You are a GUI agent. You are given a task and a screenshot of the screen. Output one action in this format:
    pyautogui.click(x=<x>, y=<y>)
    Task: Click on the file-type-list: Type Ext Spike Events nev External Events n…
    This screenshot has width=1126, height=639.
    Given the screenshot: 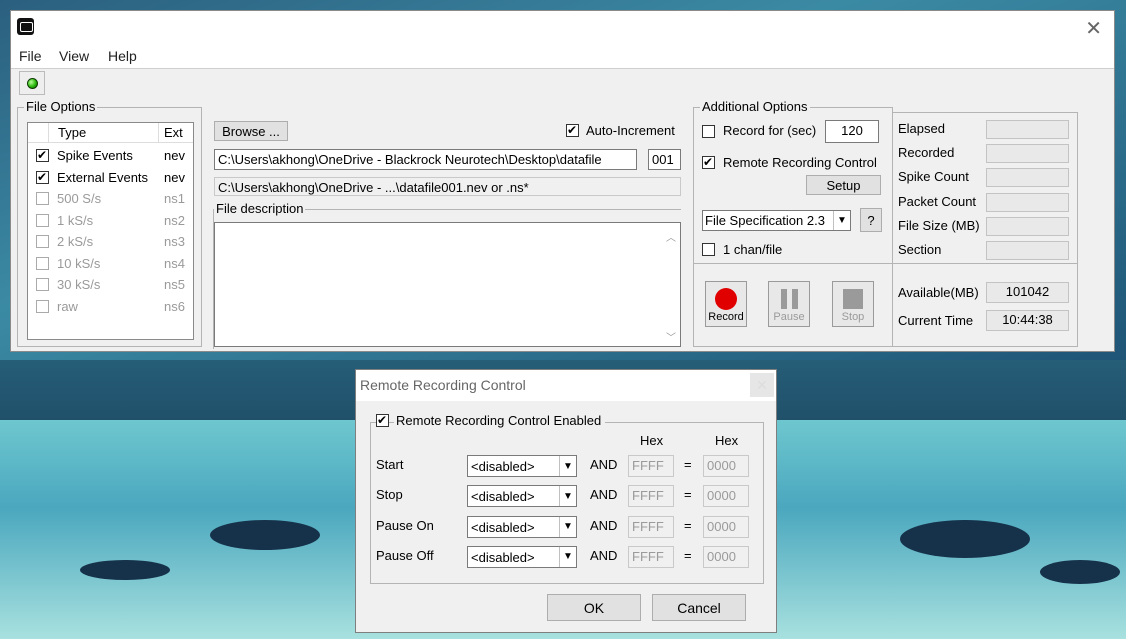 What is the action you would take?
    pyautogui.click(x=110, y=231)
    